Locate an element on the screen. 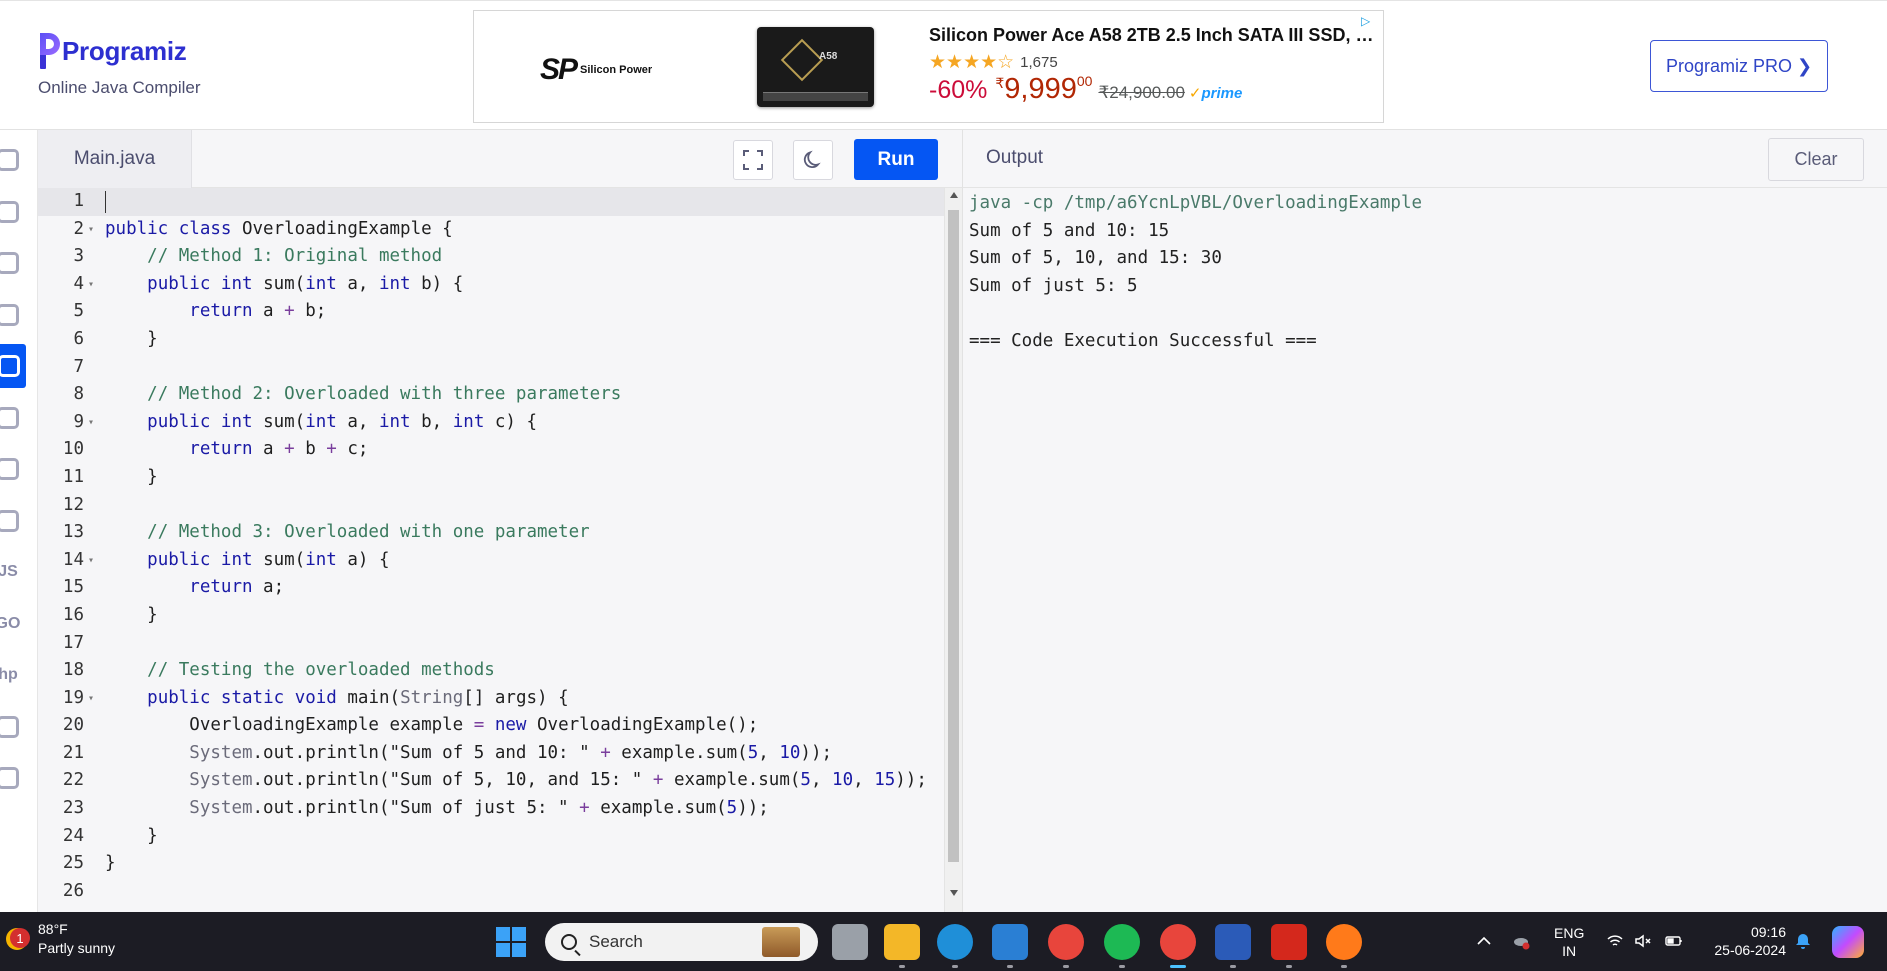 Image resolution: width=1887 pixels, height=971 pixels. code-line: 6 } is located at coordinates (491, 340).